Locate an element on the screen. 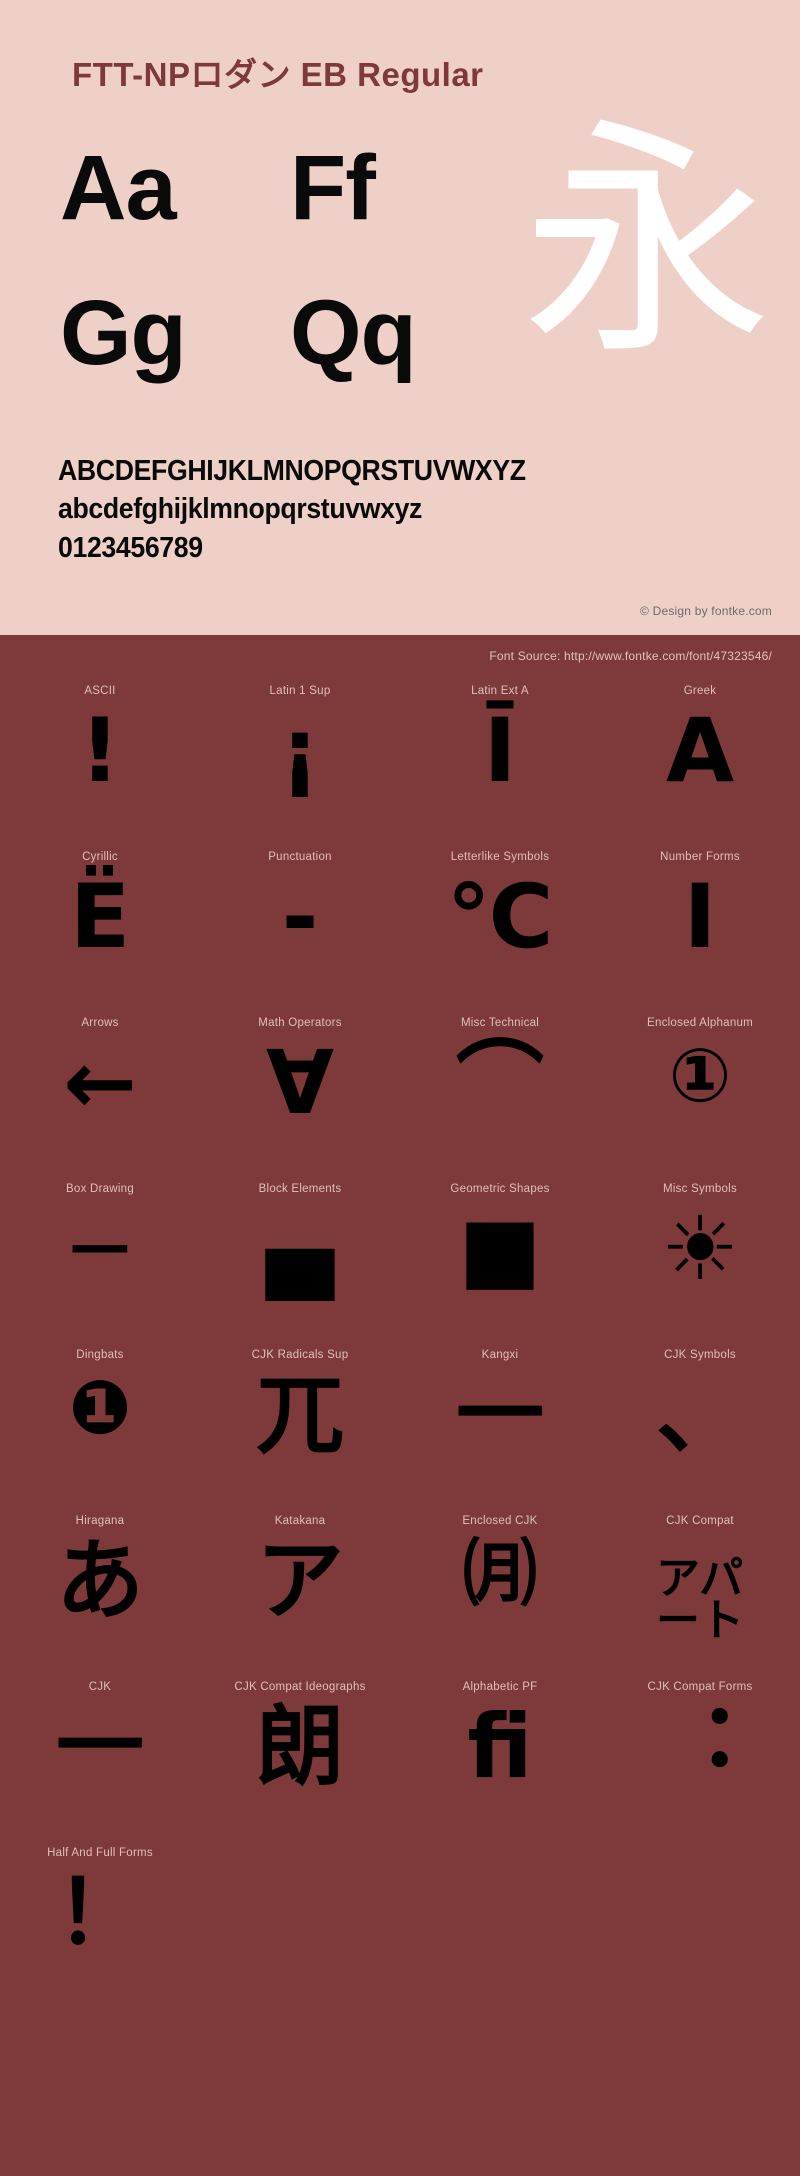 The width and height of the screenshot is (800, 2176). unicode-block-label: Number Forms is located at coordinates (700, 857).